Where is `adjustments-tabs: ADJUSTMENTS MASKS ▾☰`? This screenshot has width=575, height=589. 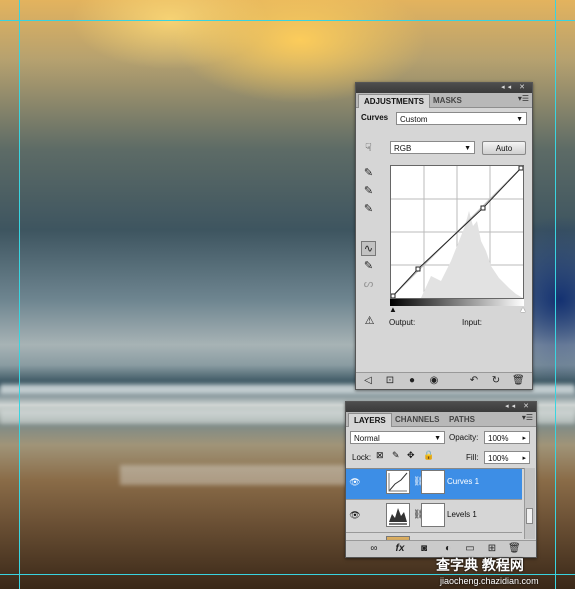 adjustments-tabs: ADJUSTMENTS MASKS ▾☰ is located at coordinates (444, 100).